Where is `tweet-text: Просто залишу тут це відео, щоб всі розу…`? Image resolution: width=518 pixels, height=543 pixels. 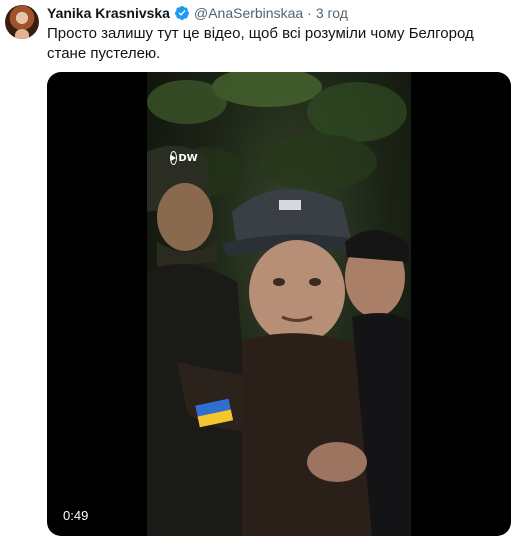 tweet-text: Просто залишу тут це відео, щоб всі розу… is located at coordinates (260, 43).